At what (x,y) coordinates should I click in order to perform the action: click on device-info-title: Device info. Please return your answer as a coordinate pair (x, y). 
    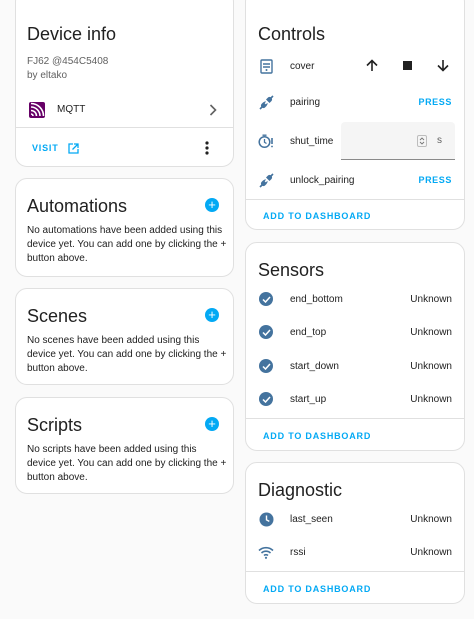
    Looking at the image, I should click on (72, 34).